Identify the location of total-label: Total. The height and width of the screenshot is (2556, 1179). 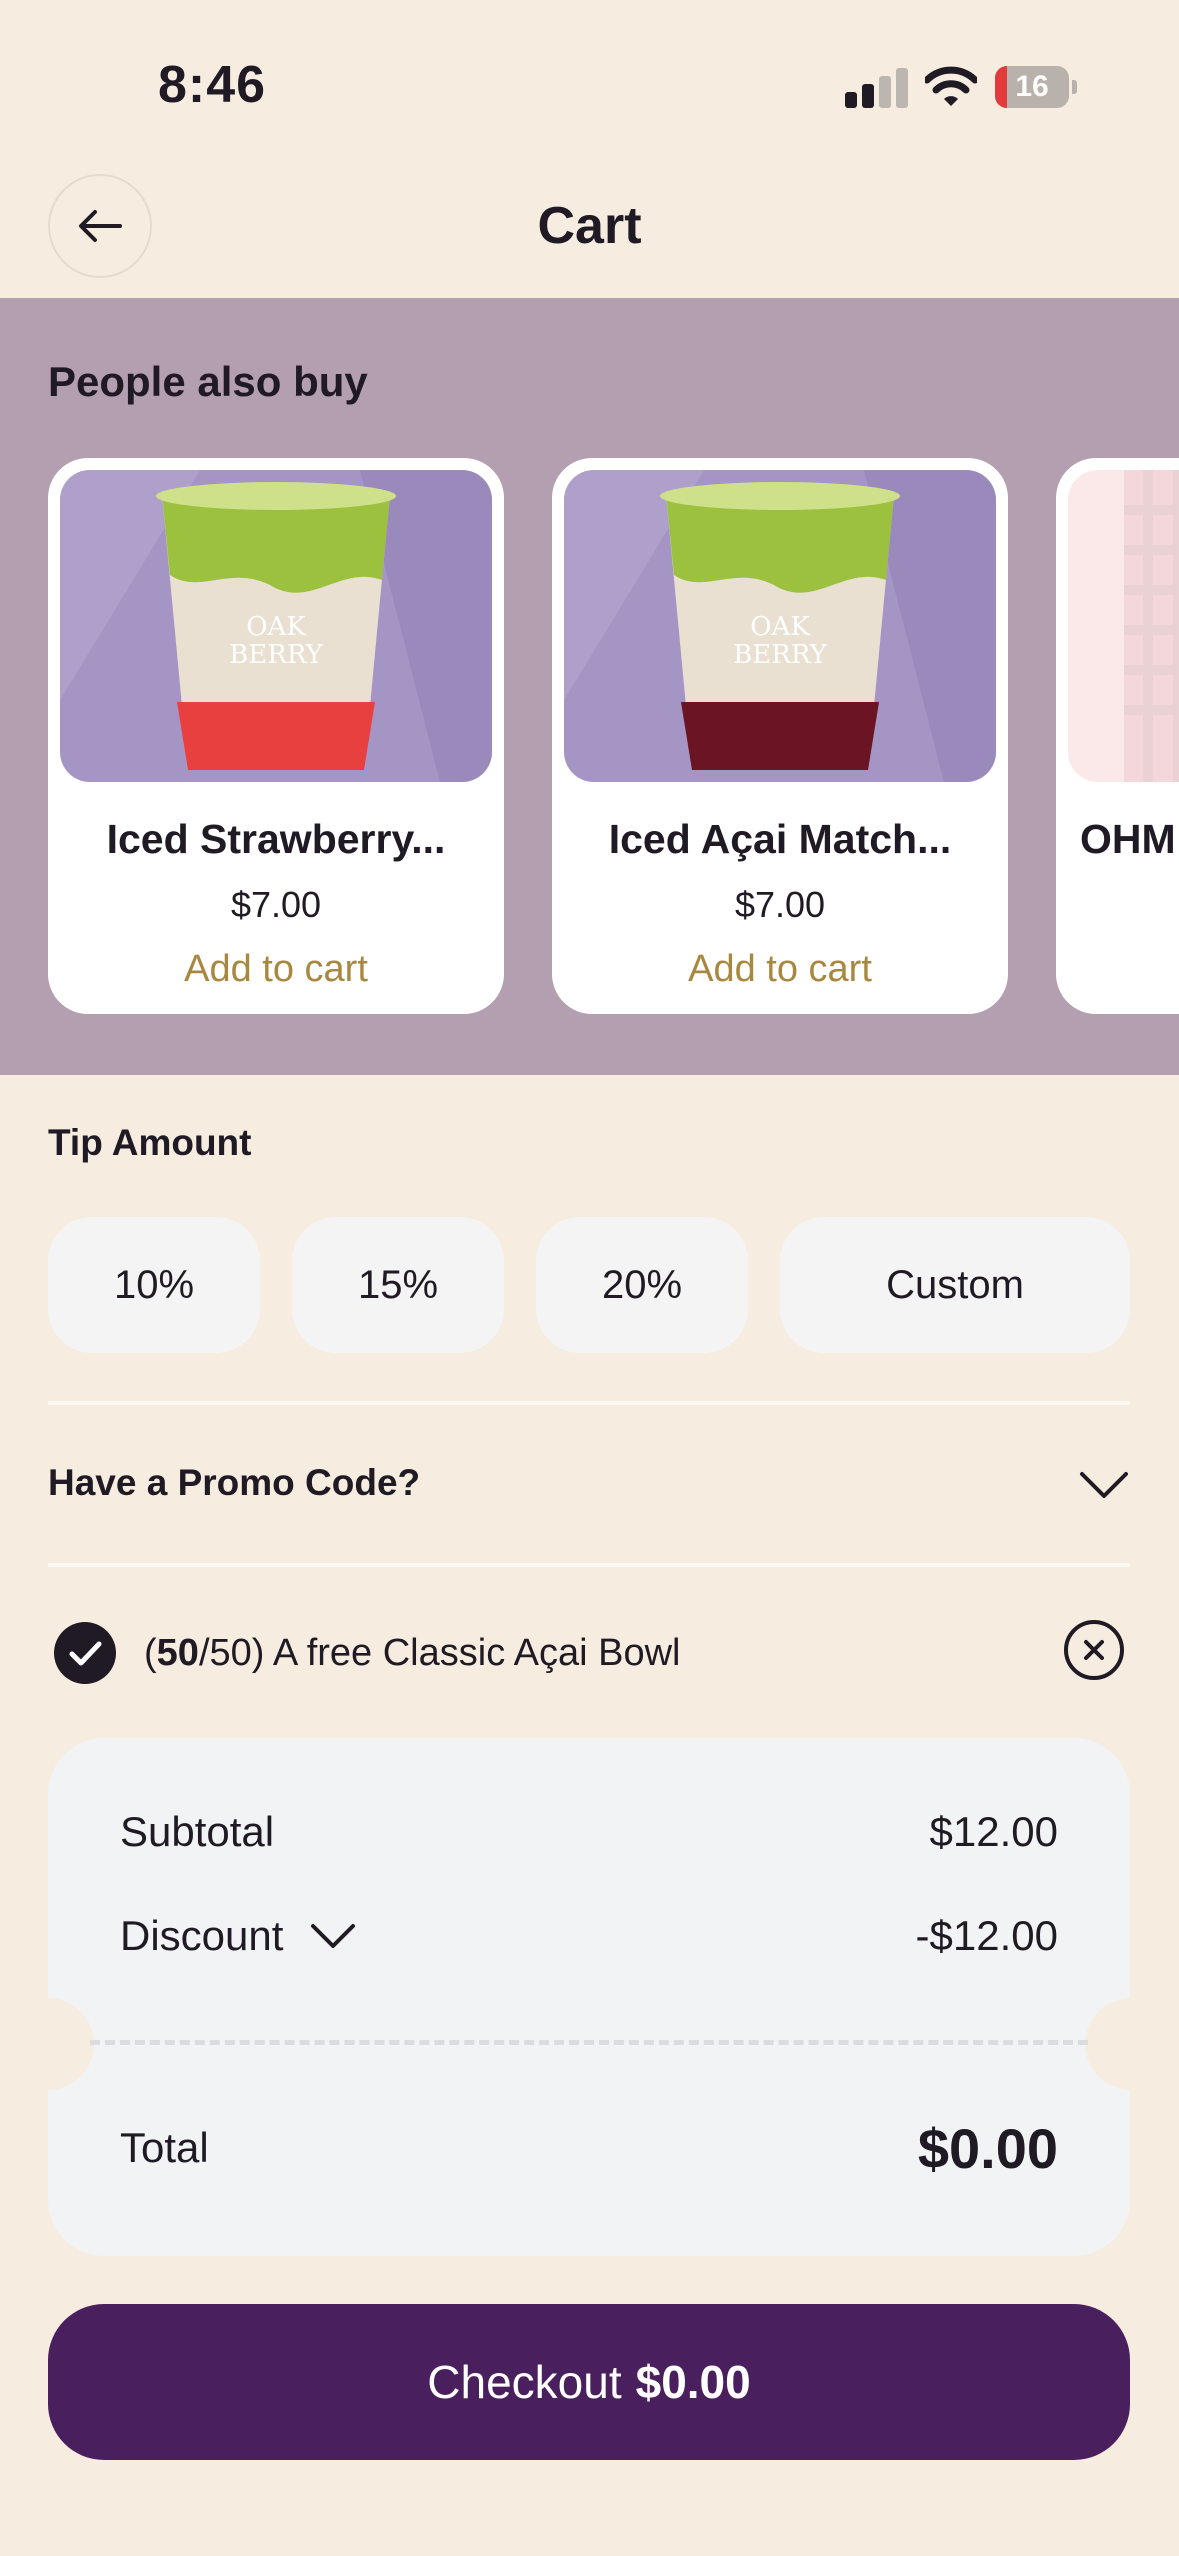
(164, 2147).